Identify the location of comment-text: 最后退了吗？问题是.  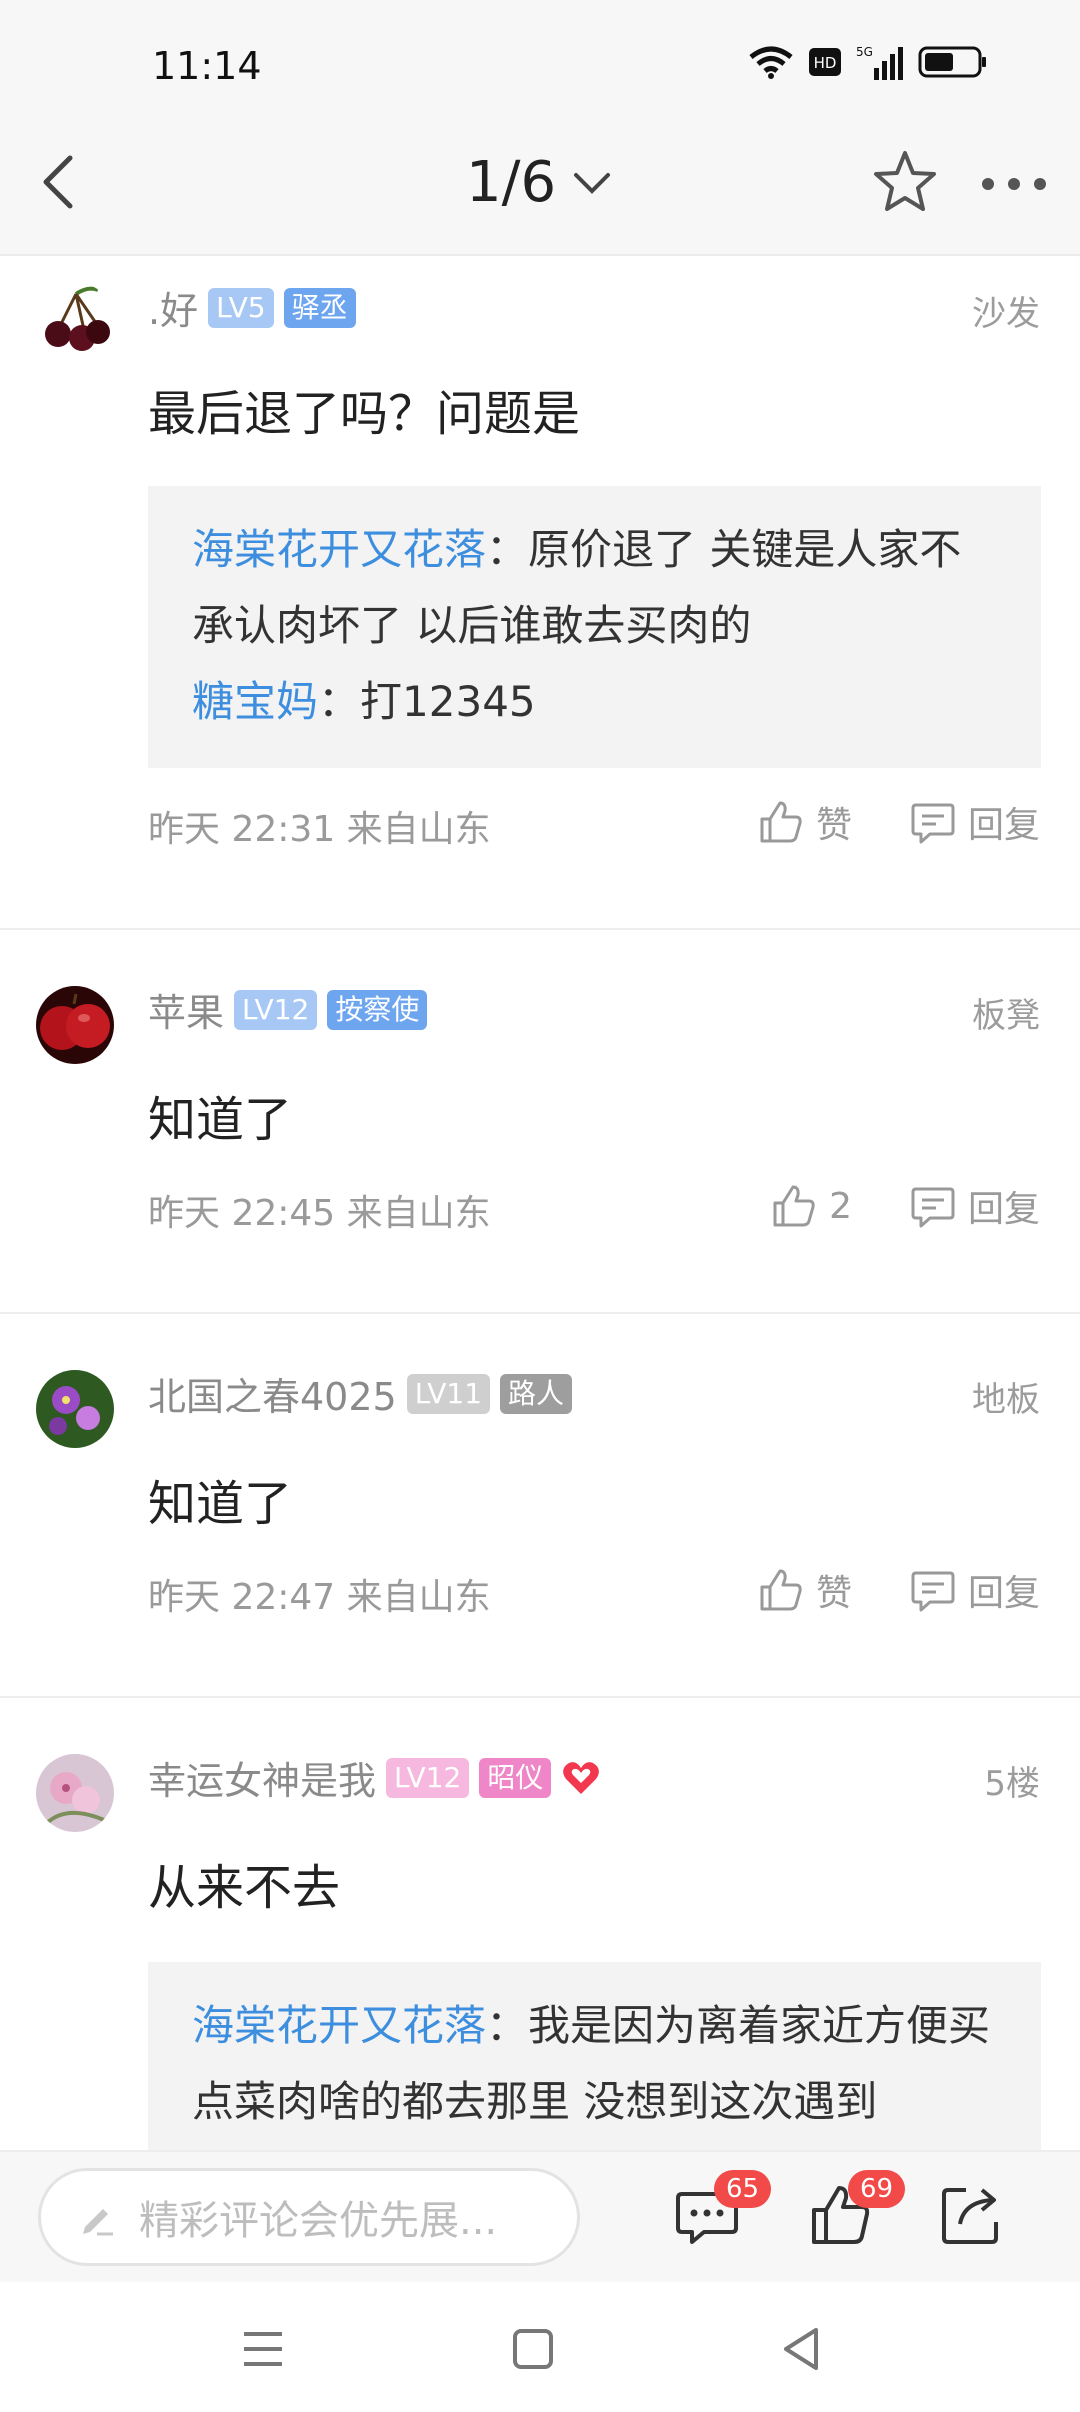
(364, 414).